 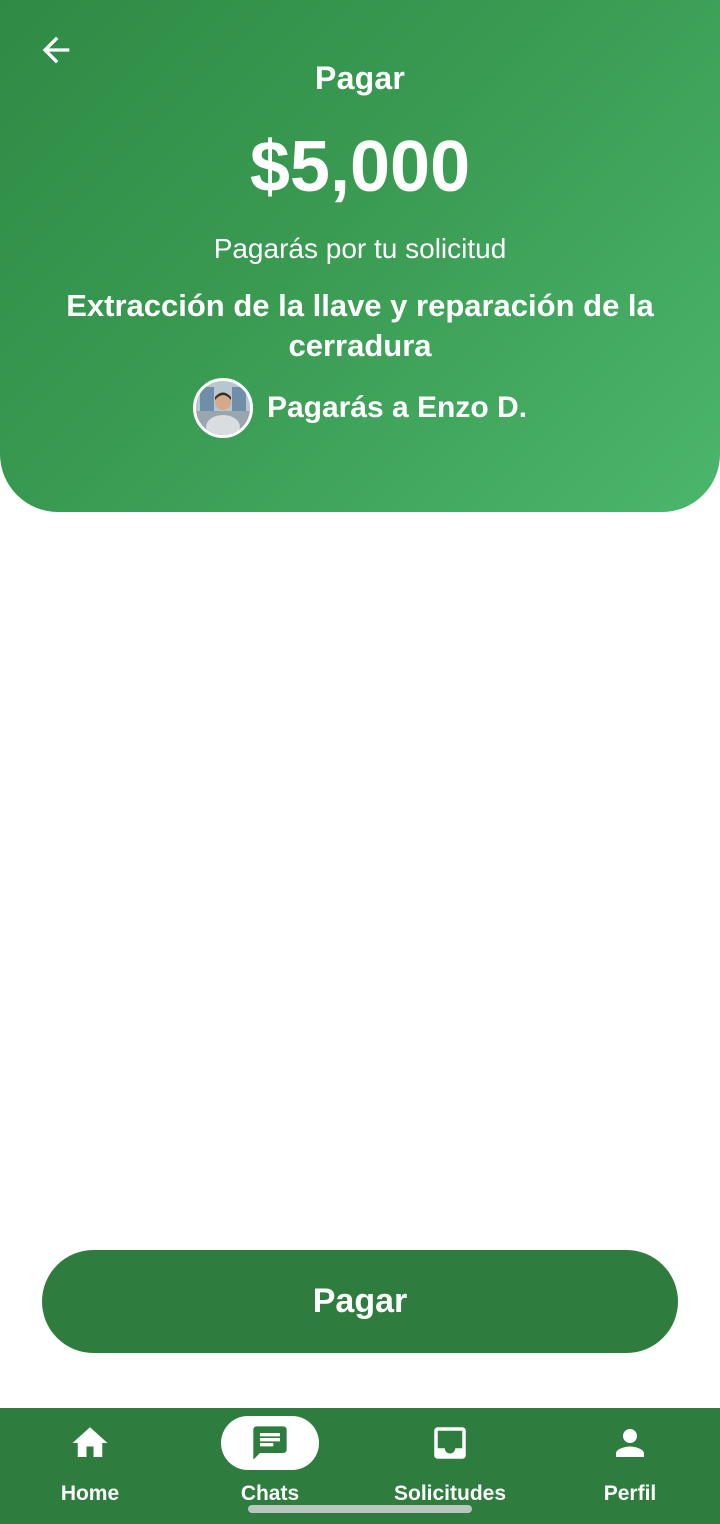 What do you see at coordinates (90, 1493) in the screenshot?
I see `nav-label-home: Home` at bounding box center [90, 1493].